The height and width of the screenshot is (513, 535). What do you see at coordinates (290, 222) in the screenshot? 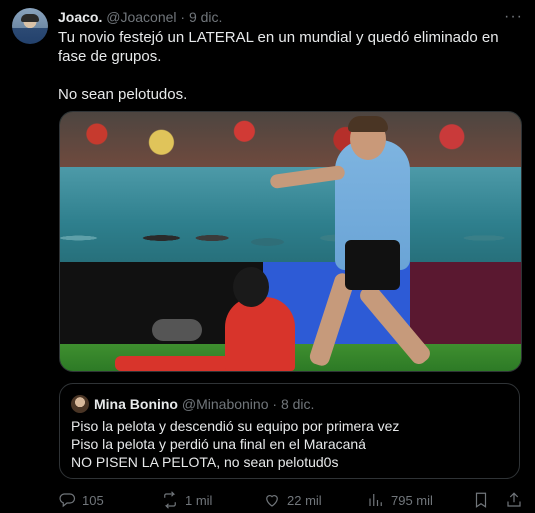
I see `photo-photographers` at bounding box center [290, 222].